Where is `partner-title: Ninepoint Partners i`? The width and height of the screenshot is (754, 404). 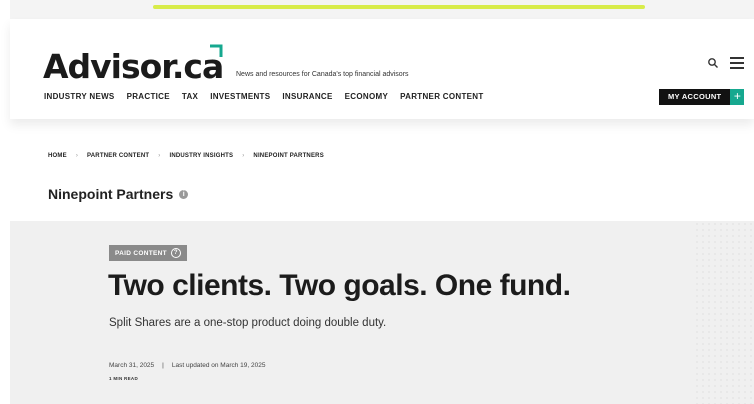 partner-title: Ninepoint Partners i is located at coordinates (118, 194).